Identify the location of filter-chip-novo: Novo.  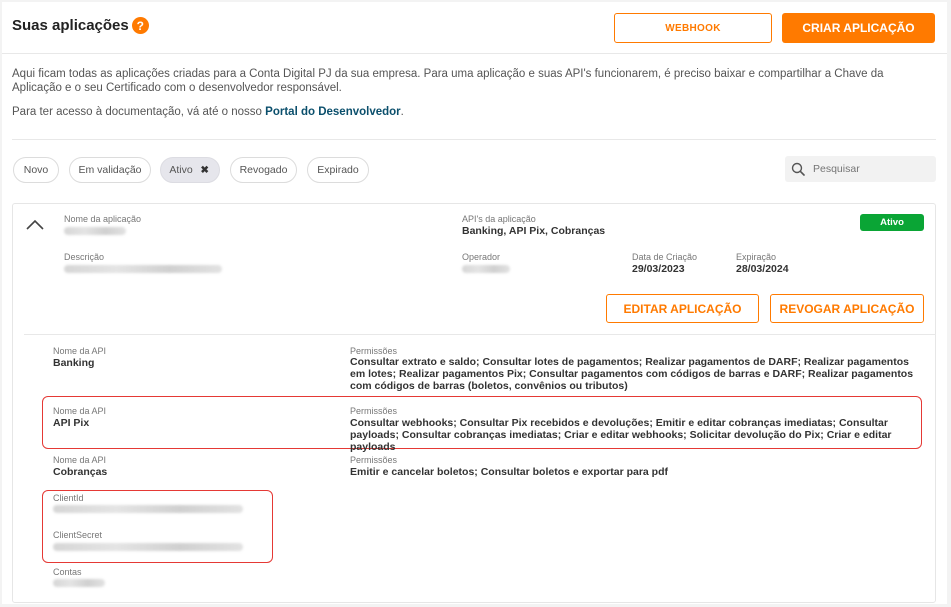
(36, 170).